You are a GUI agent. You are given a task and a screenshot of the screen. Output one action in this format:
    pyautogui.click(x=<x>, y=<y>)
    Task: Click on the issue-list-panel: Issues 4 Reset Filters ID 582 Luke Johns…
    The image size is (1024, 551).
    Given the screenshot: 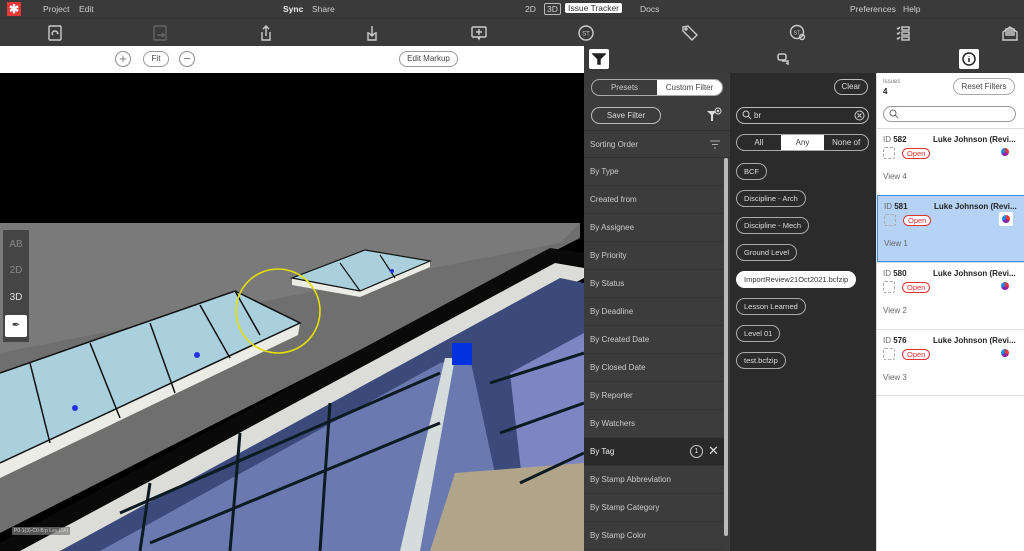 What is the action you would take?
    pyautogui.click(x=950, y=312)
    